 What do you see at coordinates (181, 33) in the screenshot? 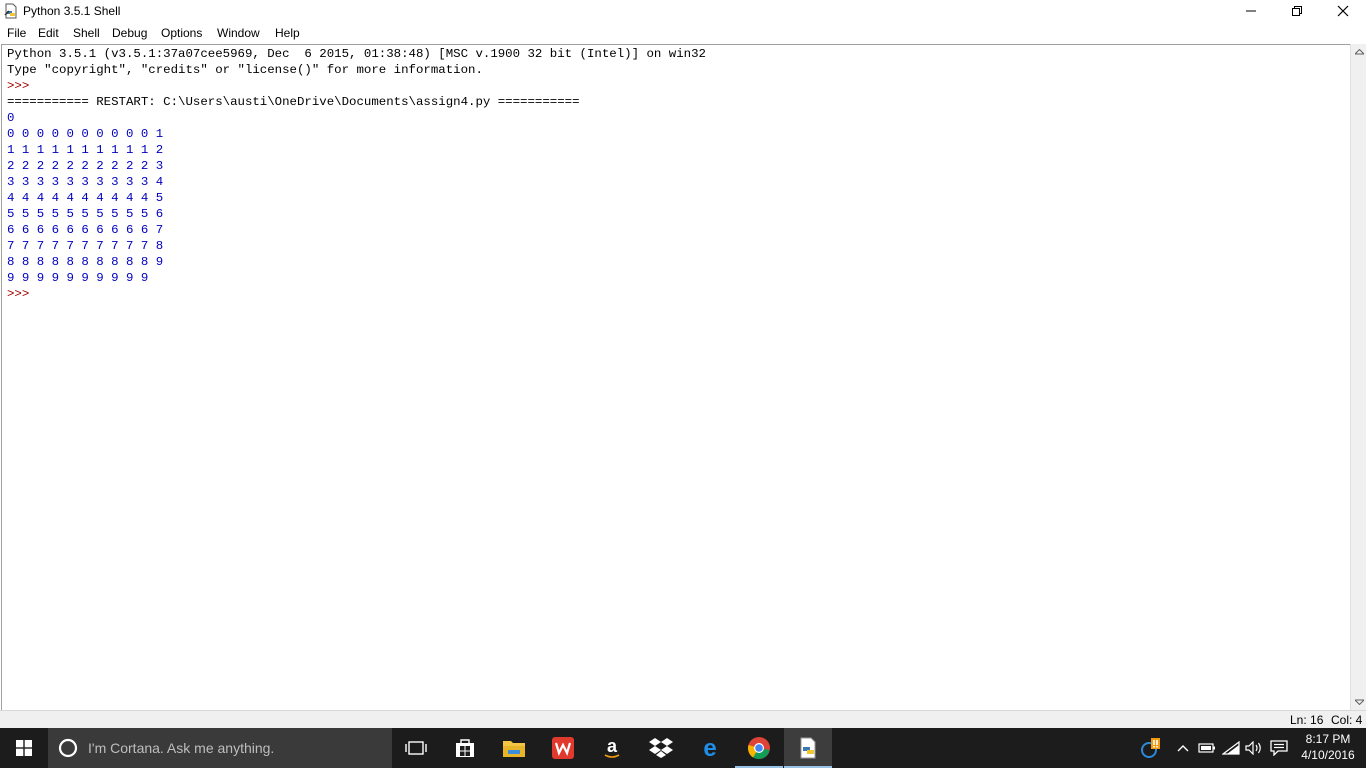
I see `menu-options: Options` at bounding box center [181, 33].